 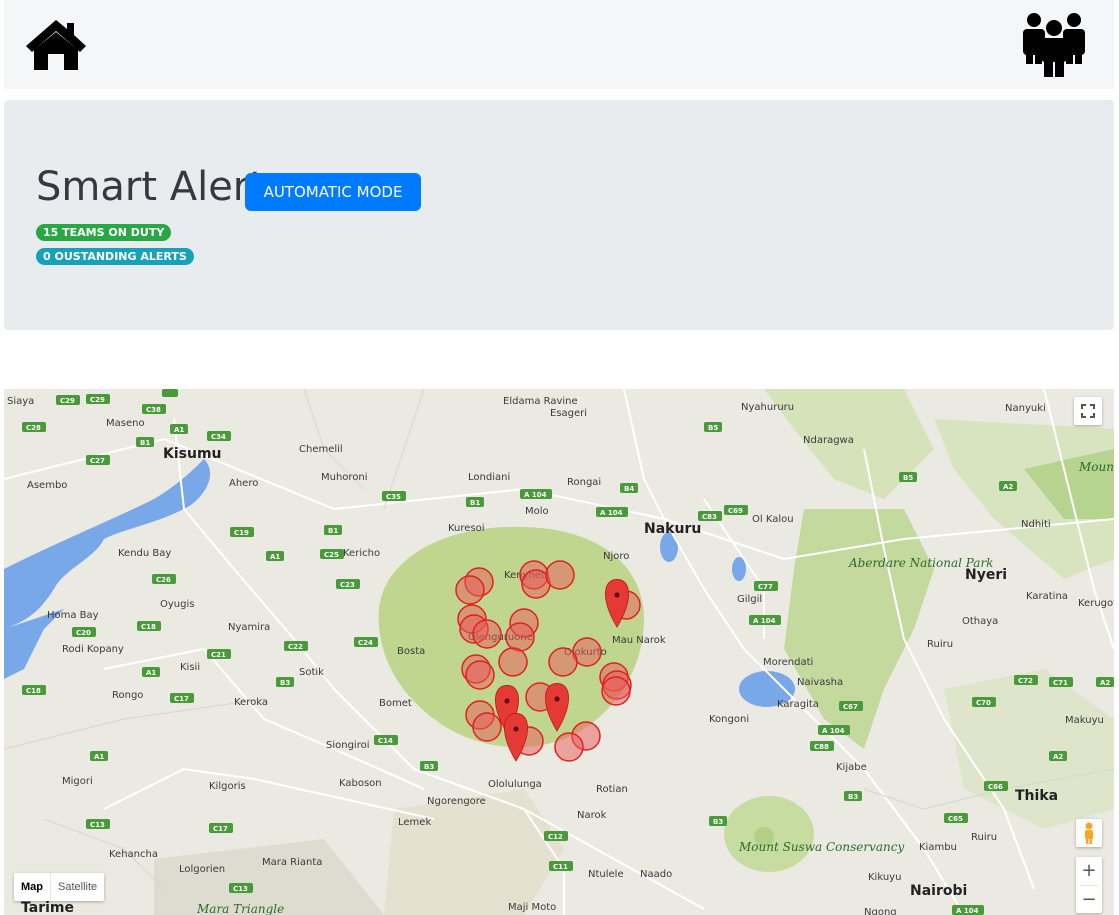 I want to click on pegman-icon, so click(x=1089, y=833).